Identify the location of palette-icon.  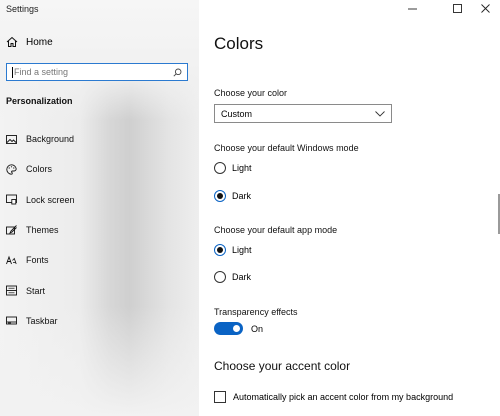
(11, 169).